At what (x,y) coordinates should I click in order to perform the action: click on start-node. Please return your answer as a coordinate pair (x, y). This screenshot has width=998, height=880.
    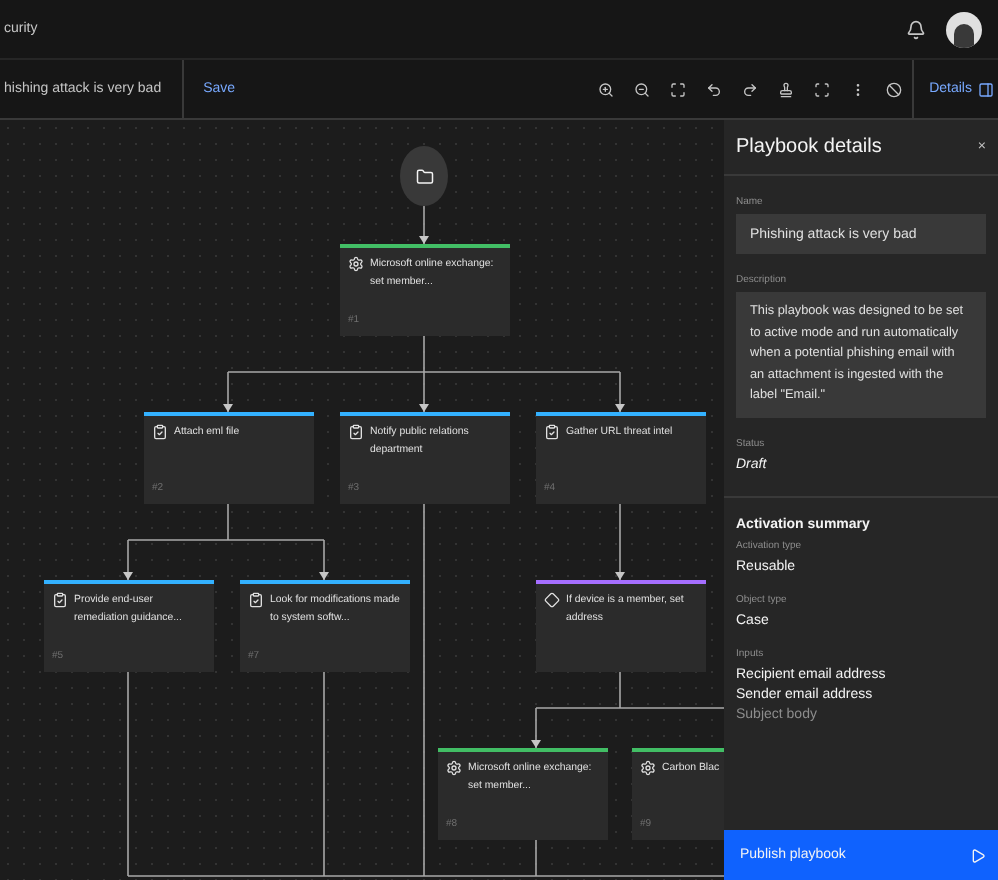
    Looking at the image, I should click on (424, 176).